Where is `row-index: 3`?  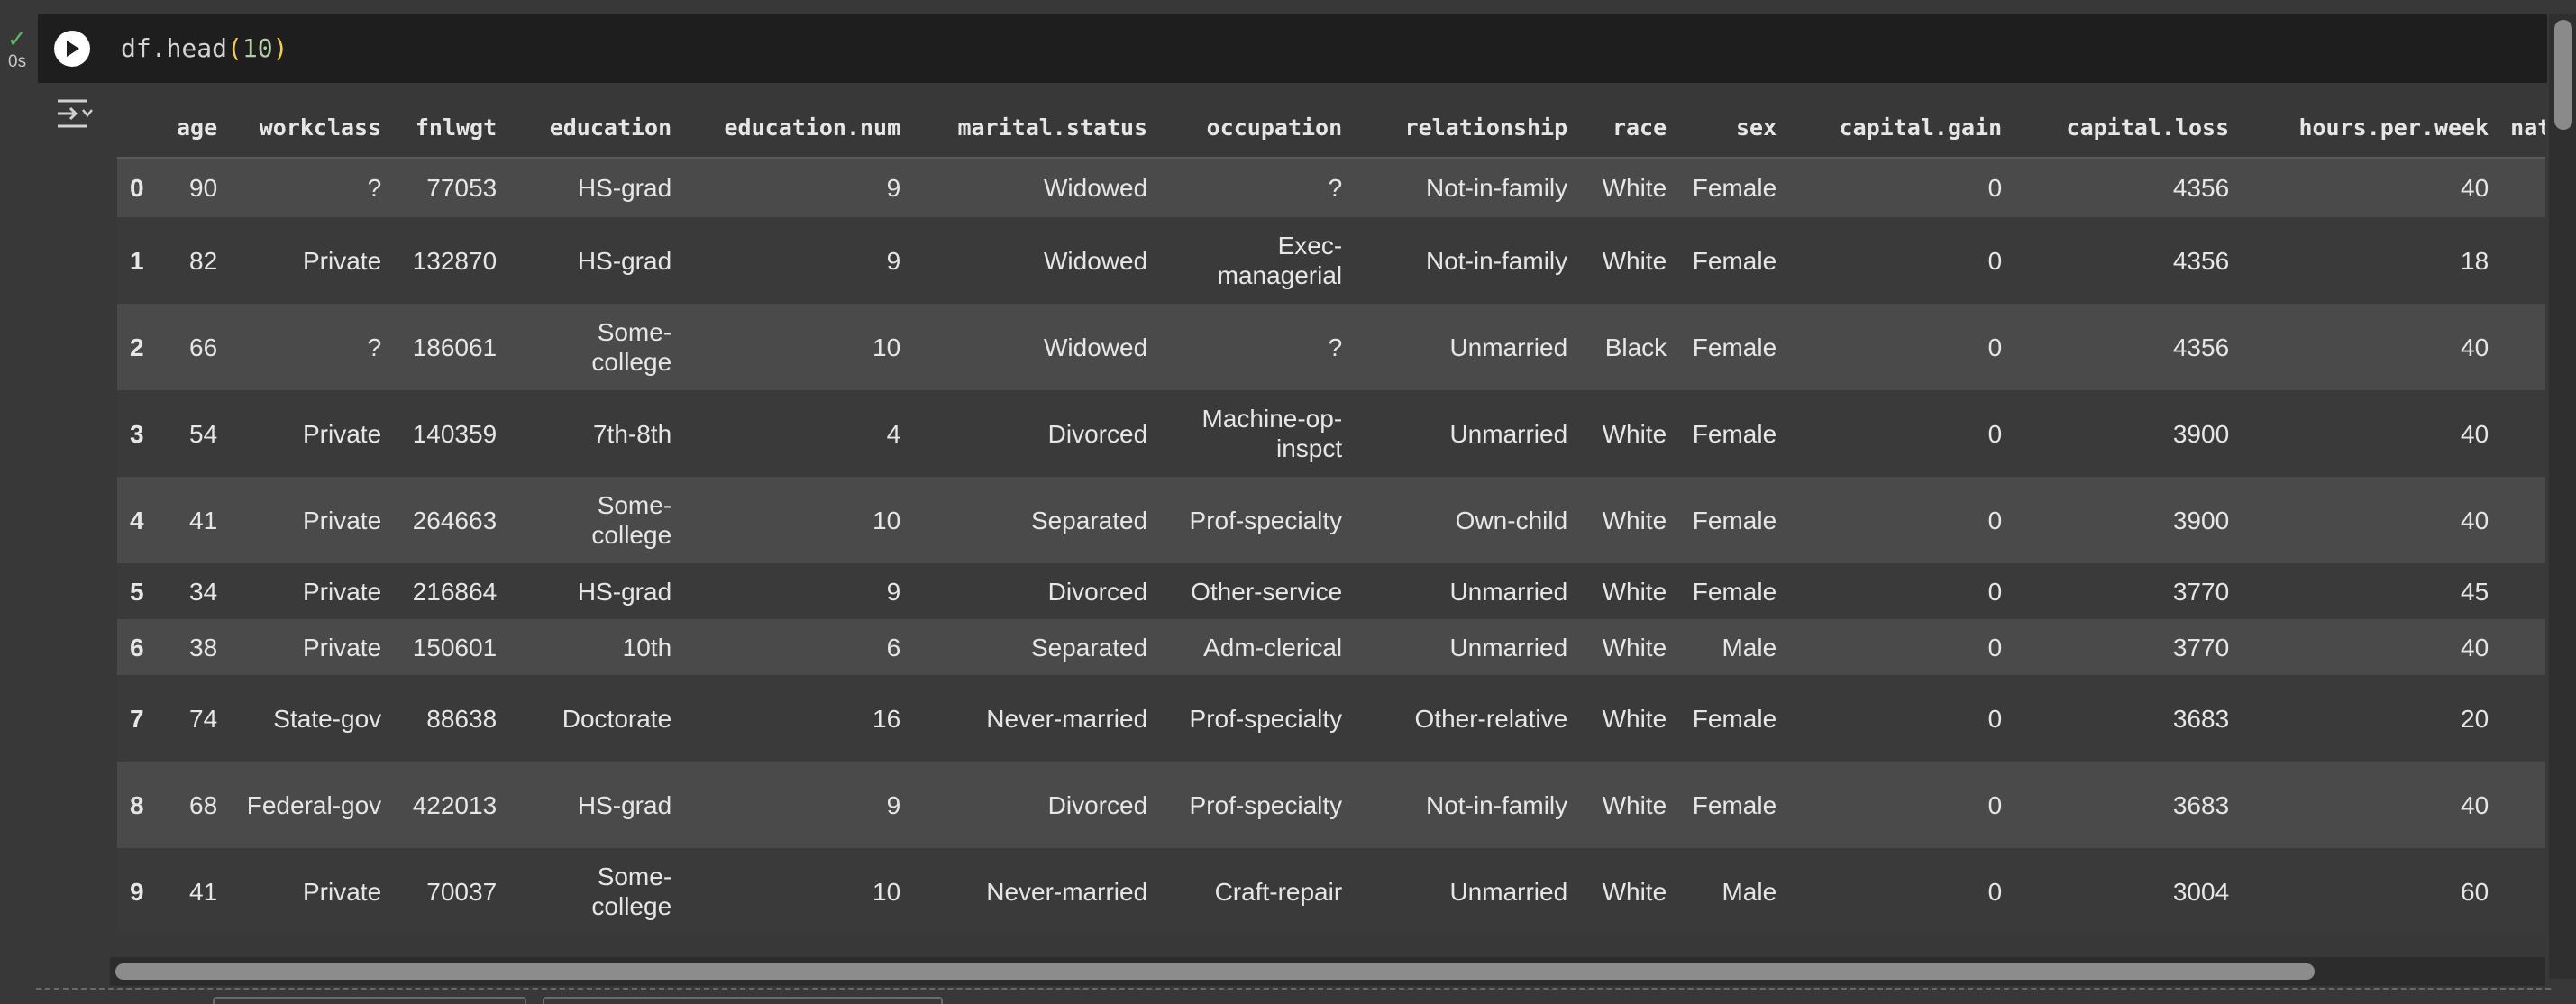
row-index: 3 is located at coordinates (141, 433).